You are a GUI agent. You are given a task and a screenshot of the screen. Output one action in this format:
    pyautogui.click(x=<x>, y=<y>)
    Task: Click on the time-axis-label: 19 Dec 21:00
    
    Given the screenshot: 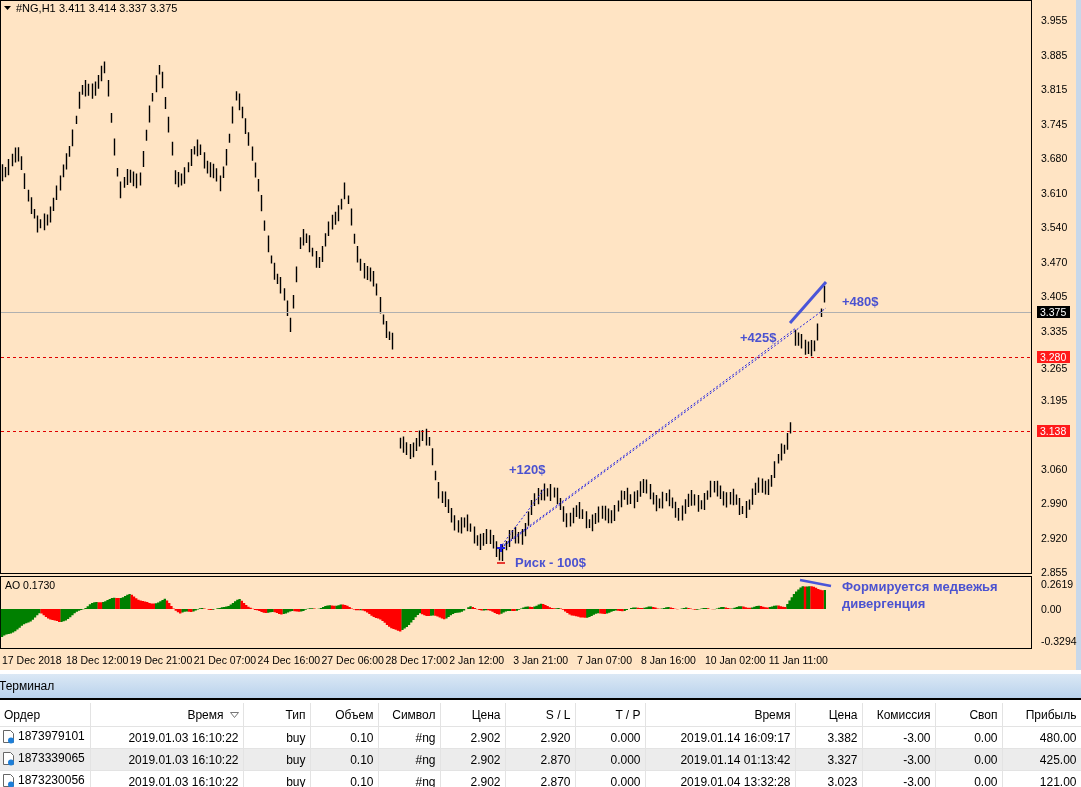 What is the action you would take?
    pyautogui.click(x=161, y=660)
    